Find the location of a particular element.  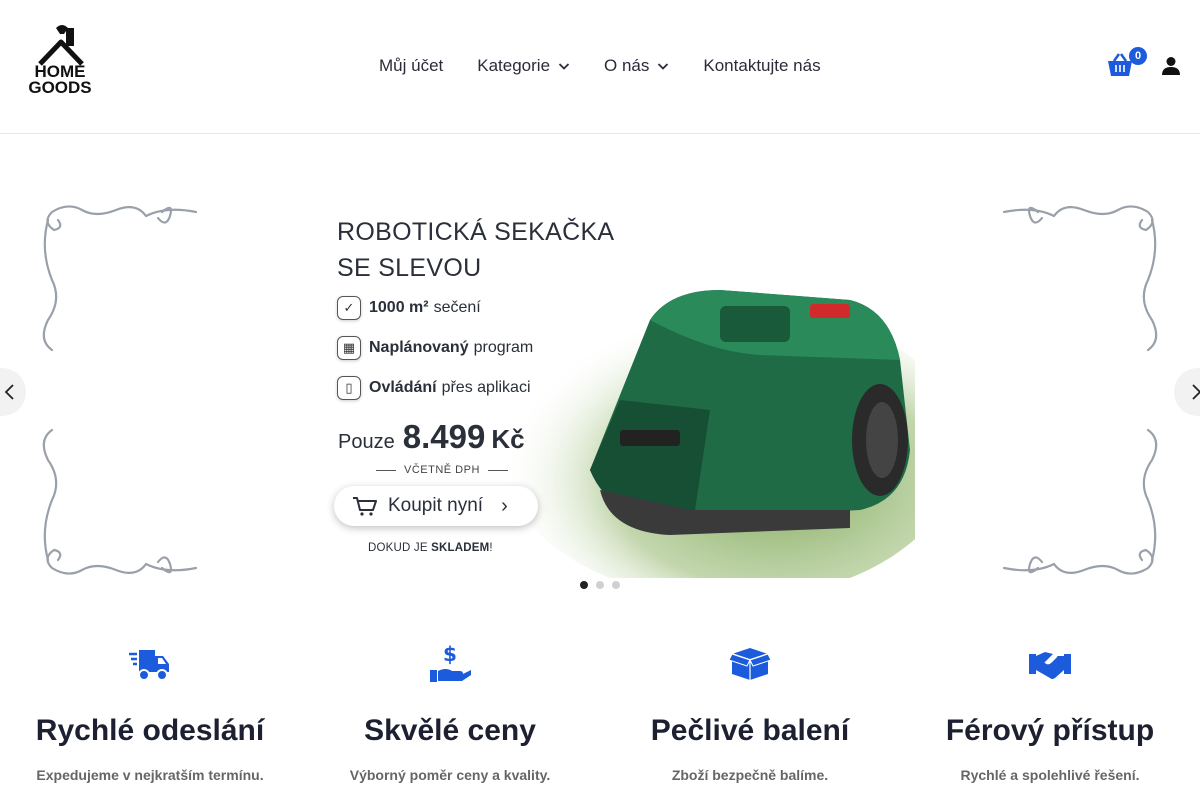

feature-title: Rychlé odeslání is located at coordinates (150, 730).